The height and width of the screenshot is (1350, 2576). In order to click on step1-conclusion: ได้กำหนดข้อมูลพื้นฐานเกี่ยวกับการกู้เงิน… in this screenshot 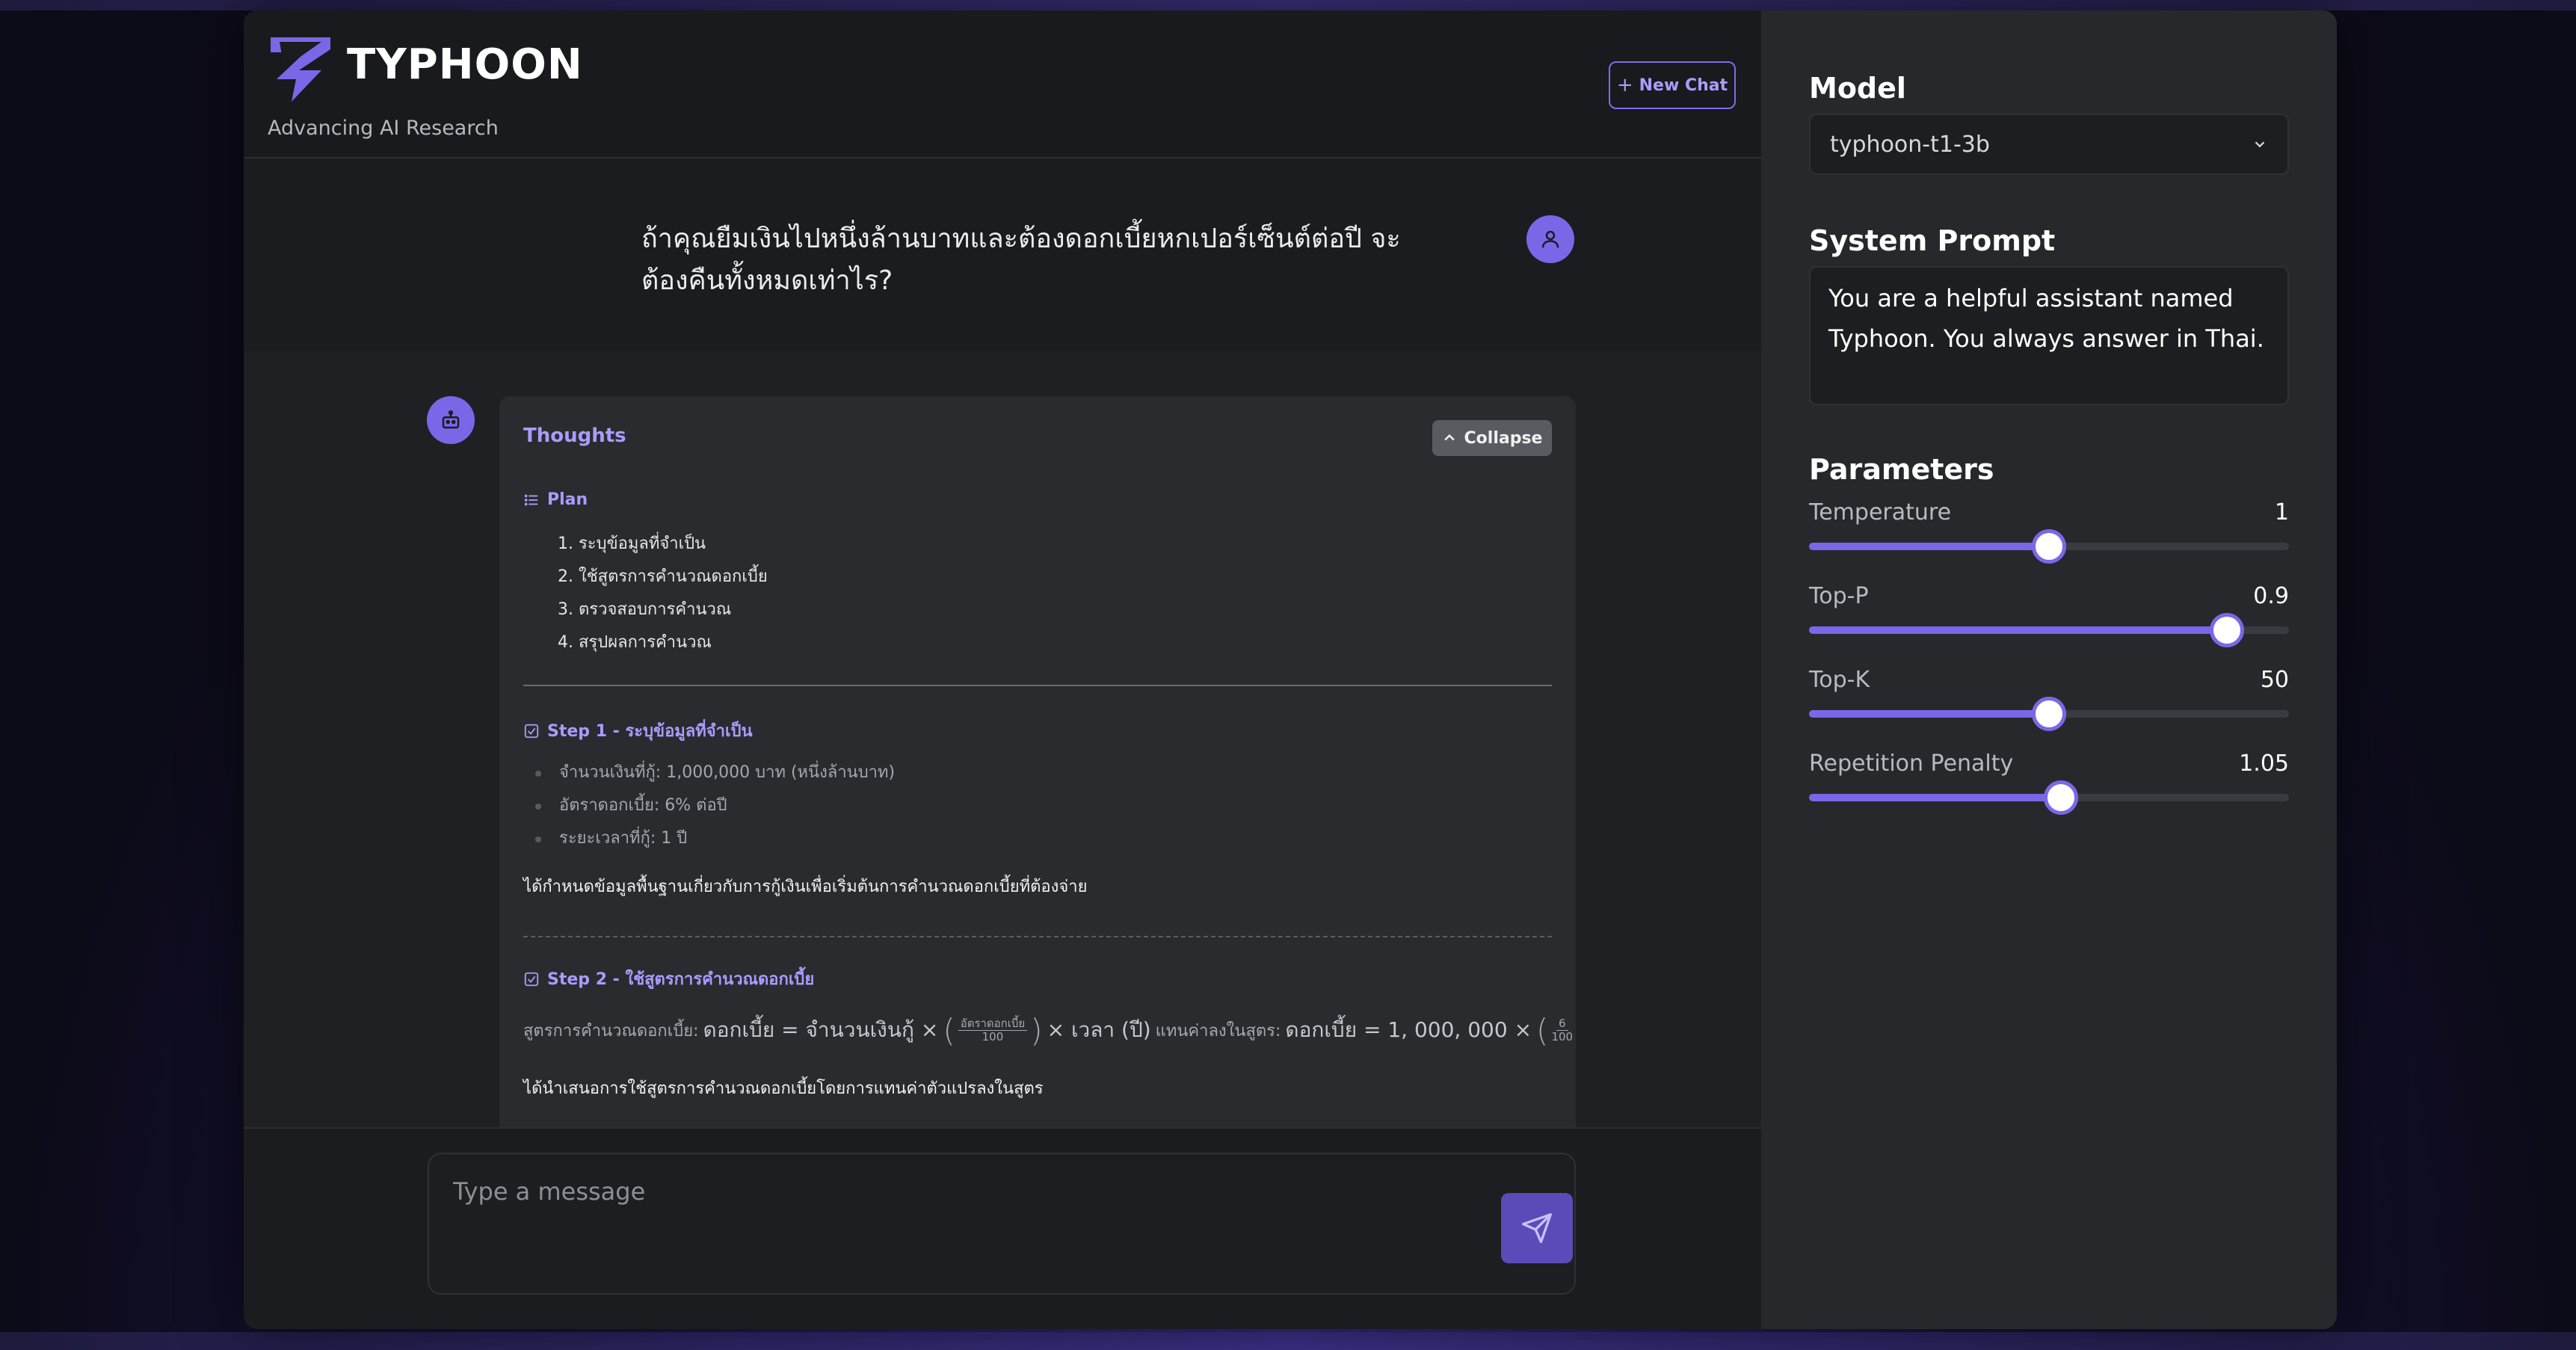, I will do `click(805, 887)`.